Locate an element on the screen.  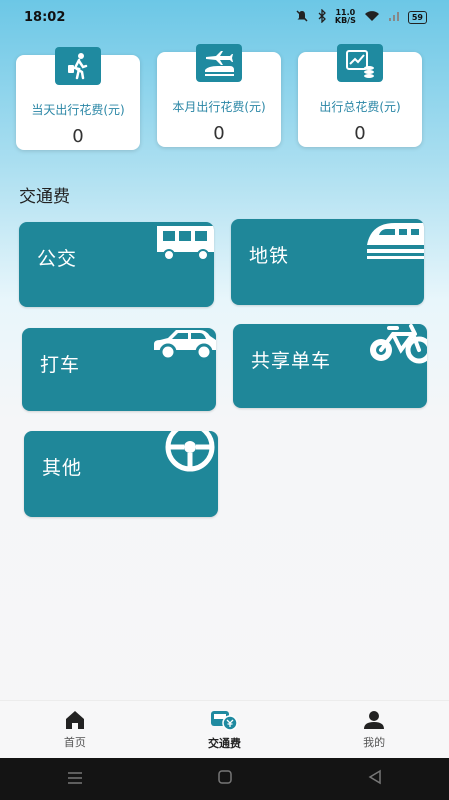
nav-label-home: 首页 is located at coordinates (74, 742).